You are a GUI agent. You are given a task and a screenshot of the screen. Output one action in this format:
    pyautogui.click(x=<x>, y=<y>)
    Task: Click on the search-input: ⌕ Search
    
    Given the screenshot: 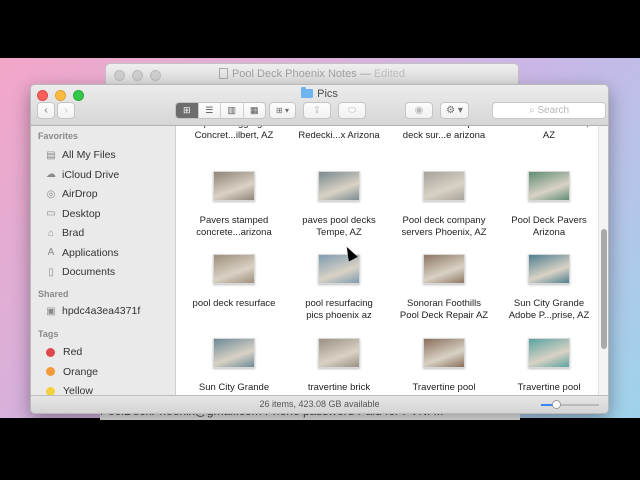 What is the action you would take?
    pyautogui.click(x=549, y=110)
    